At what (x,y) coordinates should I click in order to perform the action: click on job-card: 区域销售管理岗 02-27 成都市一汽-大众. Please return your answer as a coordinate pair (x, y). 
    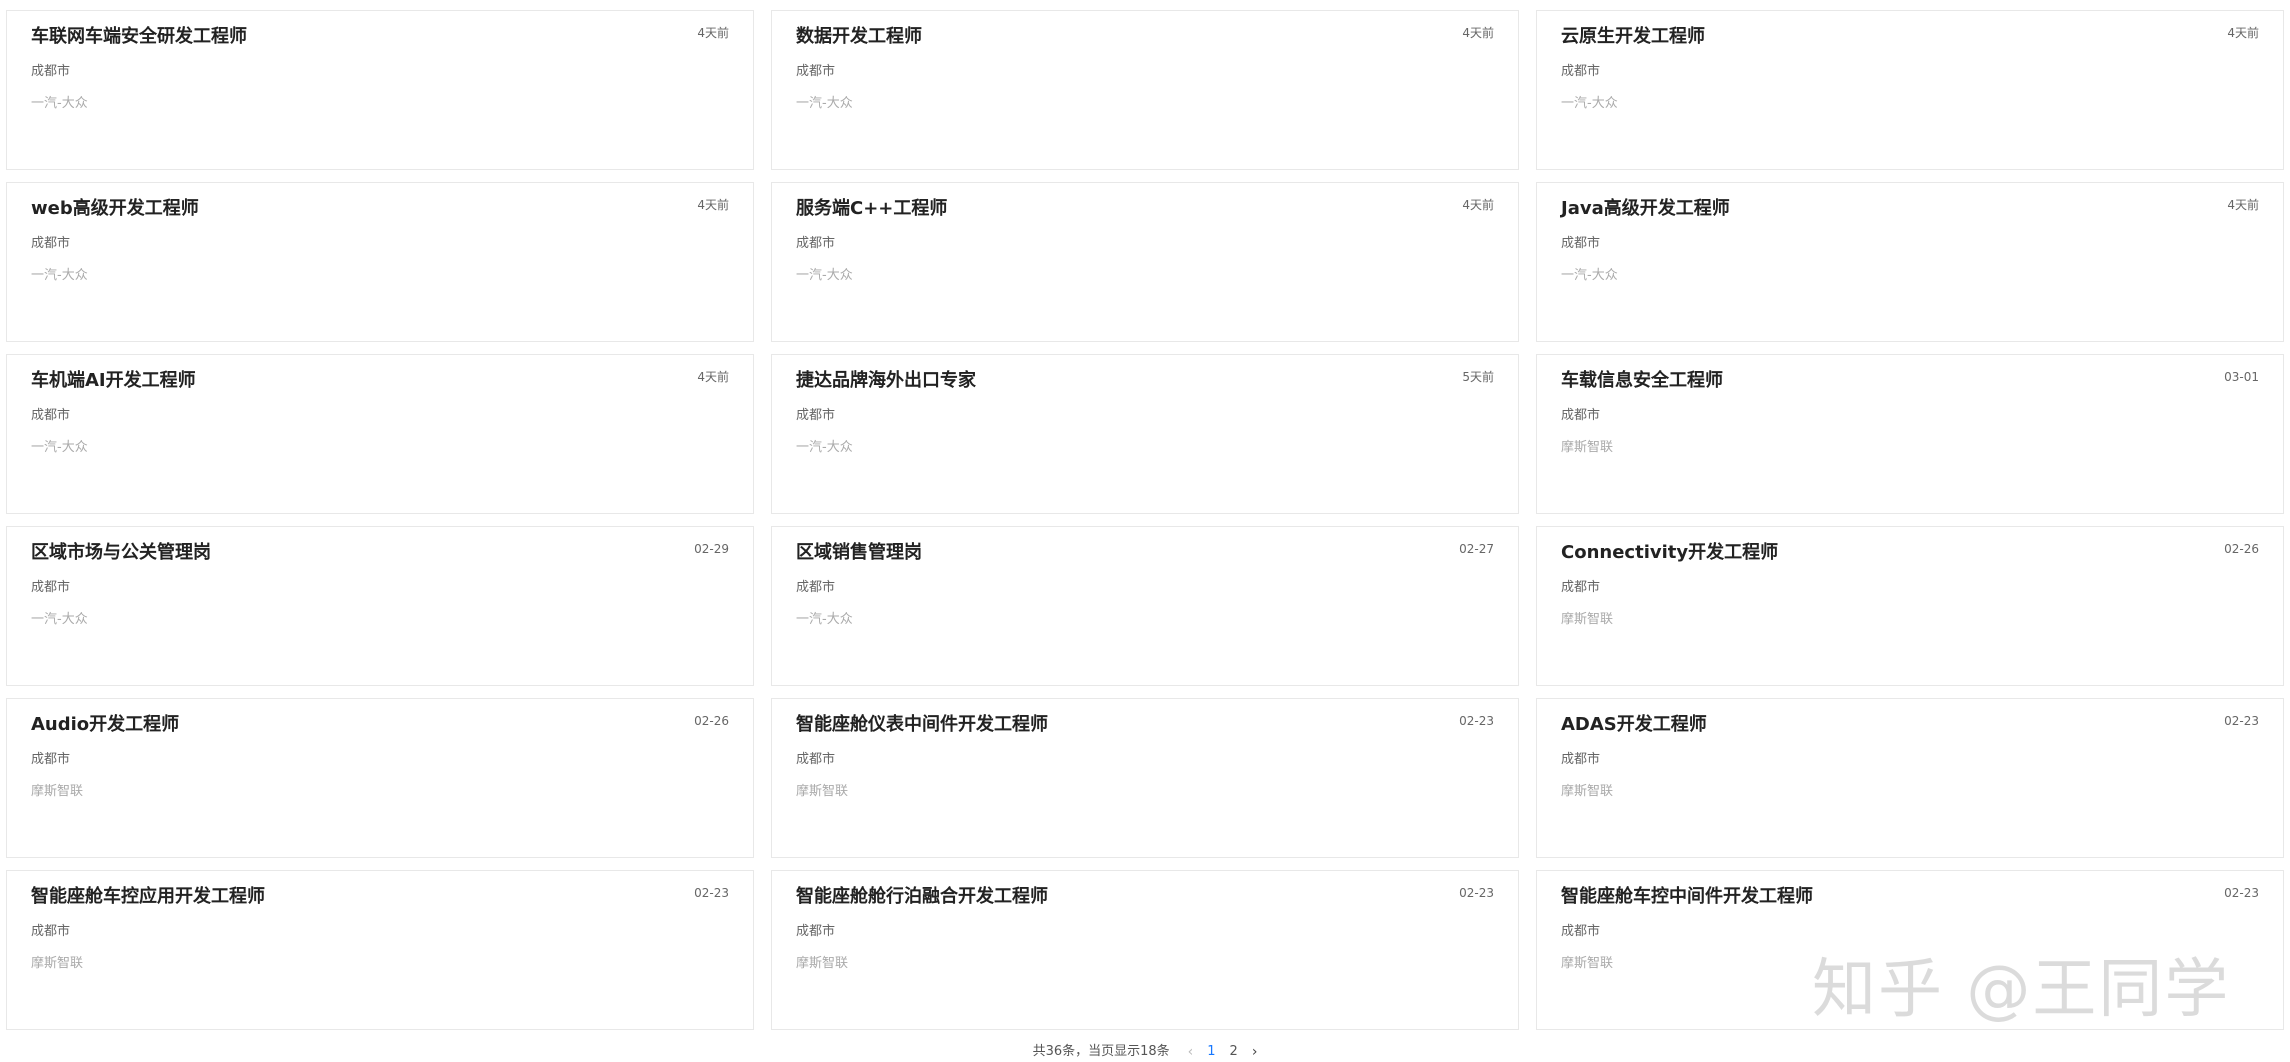
    Looking at the image, I should click on (1145, 606).